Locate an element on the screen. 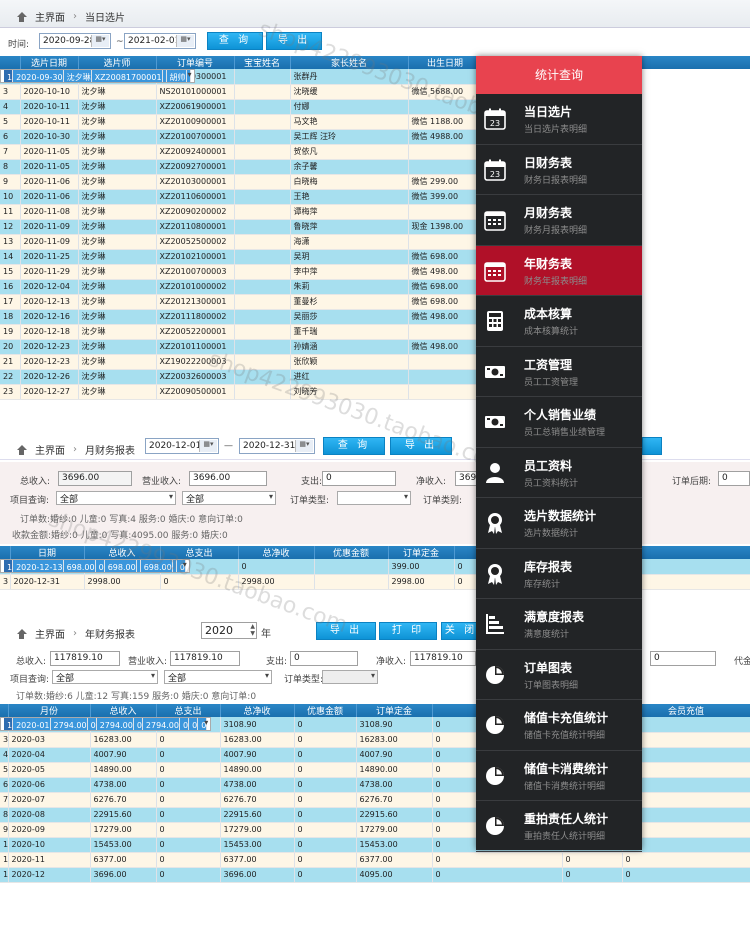 This screenshot has width=750, height=931. menu-item-11: 订单图表 订单图表明细 is located at coordinates (559, 675).